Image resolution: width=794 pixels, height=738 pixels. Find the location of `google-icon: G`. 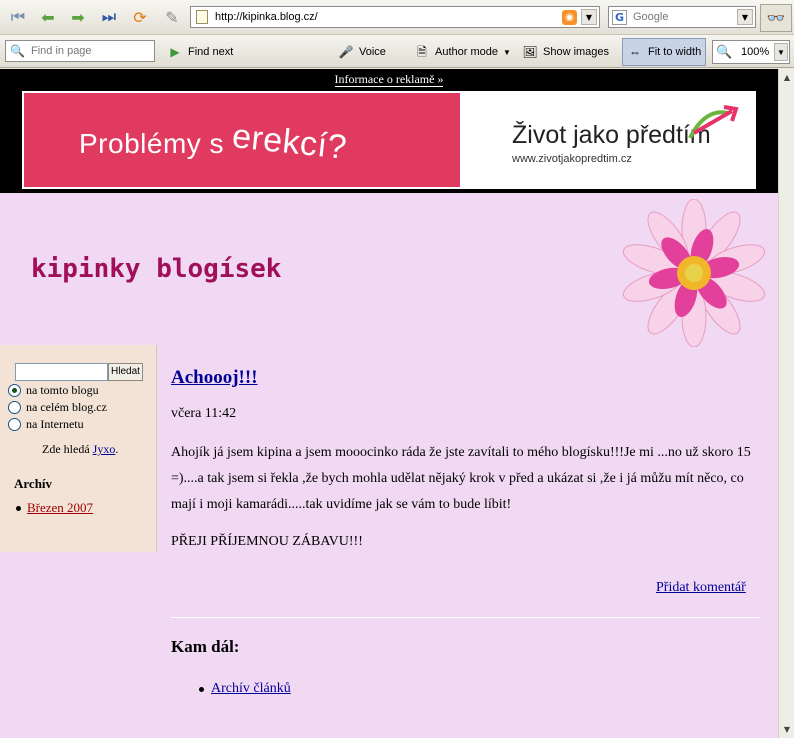

google-icon: G is located at coordinates (619, 17).